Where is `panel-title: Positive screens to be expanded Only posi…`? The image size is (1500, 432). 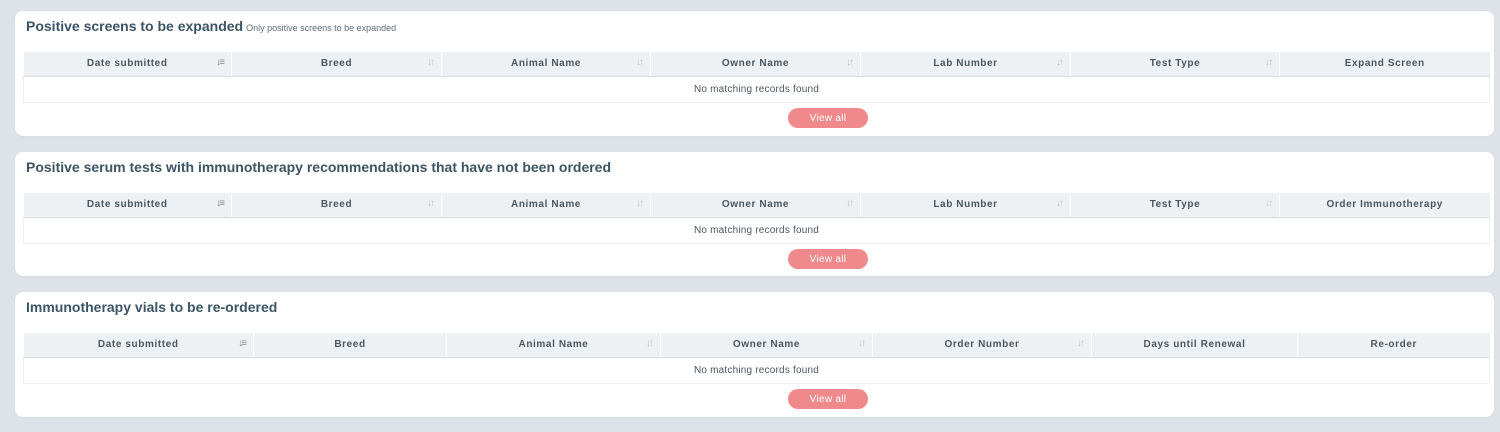 panel-title: Positive screens to be expanded Only posi… is located at coordinates (211, 26).